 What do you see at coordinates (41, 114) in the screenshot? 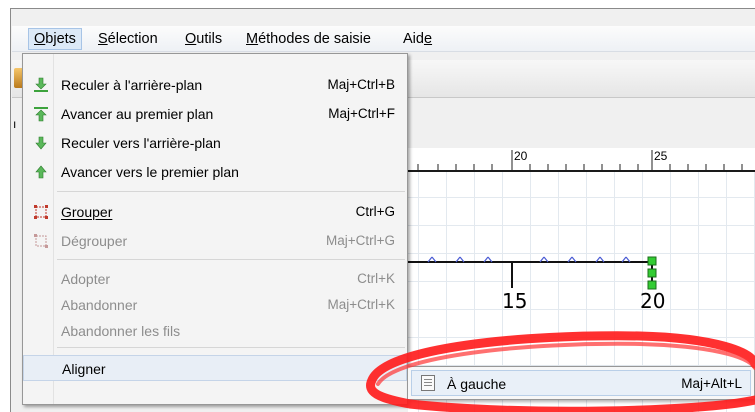
I see `arrow-to-top-icon` at bounding box center [41, 114].